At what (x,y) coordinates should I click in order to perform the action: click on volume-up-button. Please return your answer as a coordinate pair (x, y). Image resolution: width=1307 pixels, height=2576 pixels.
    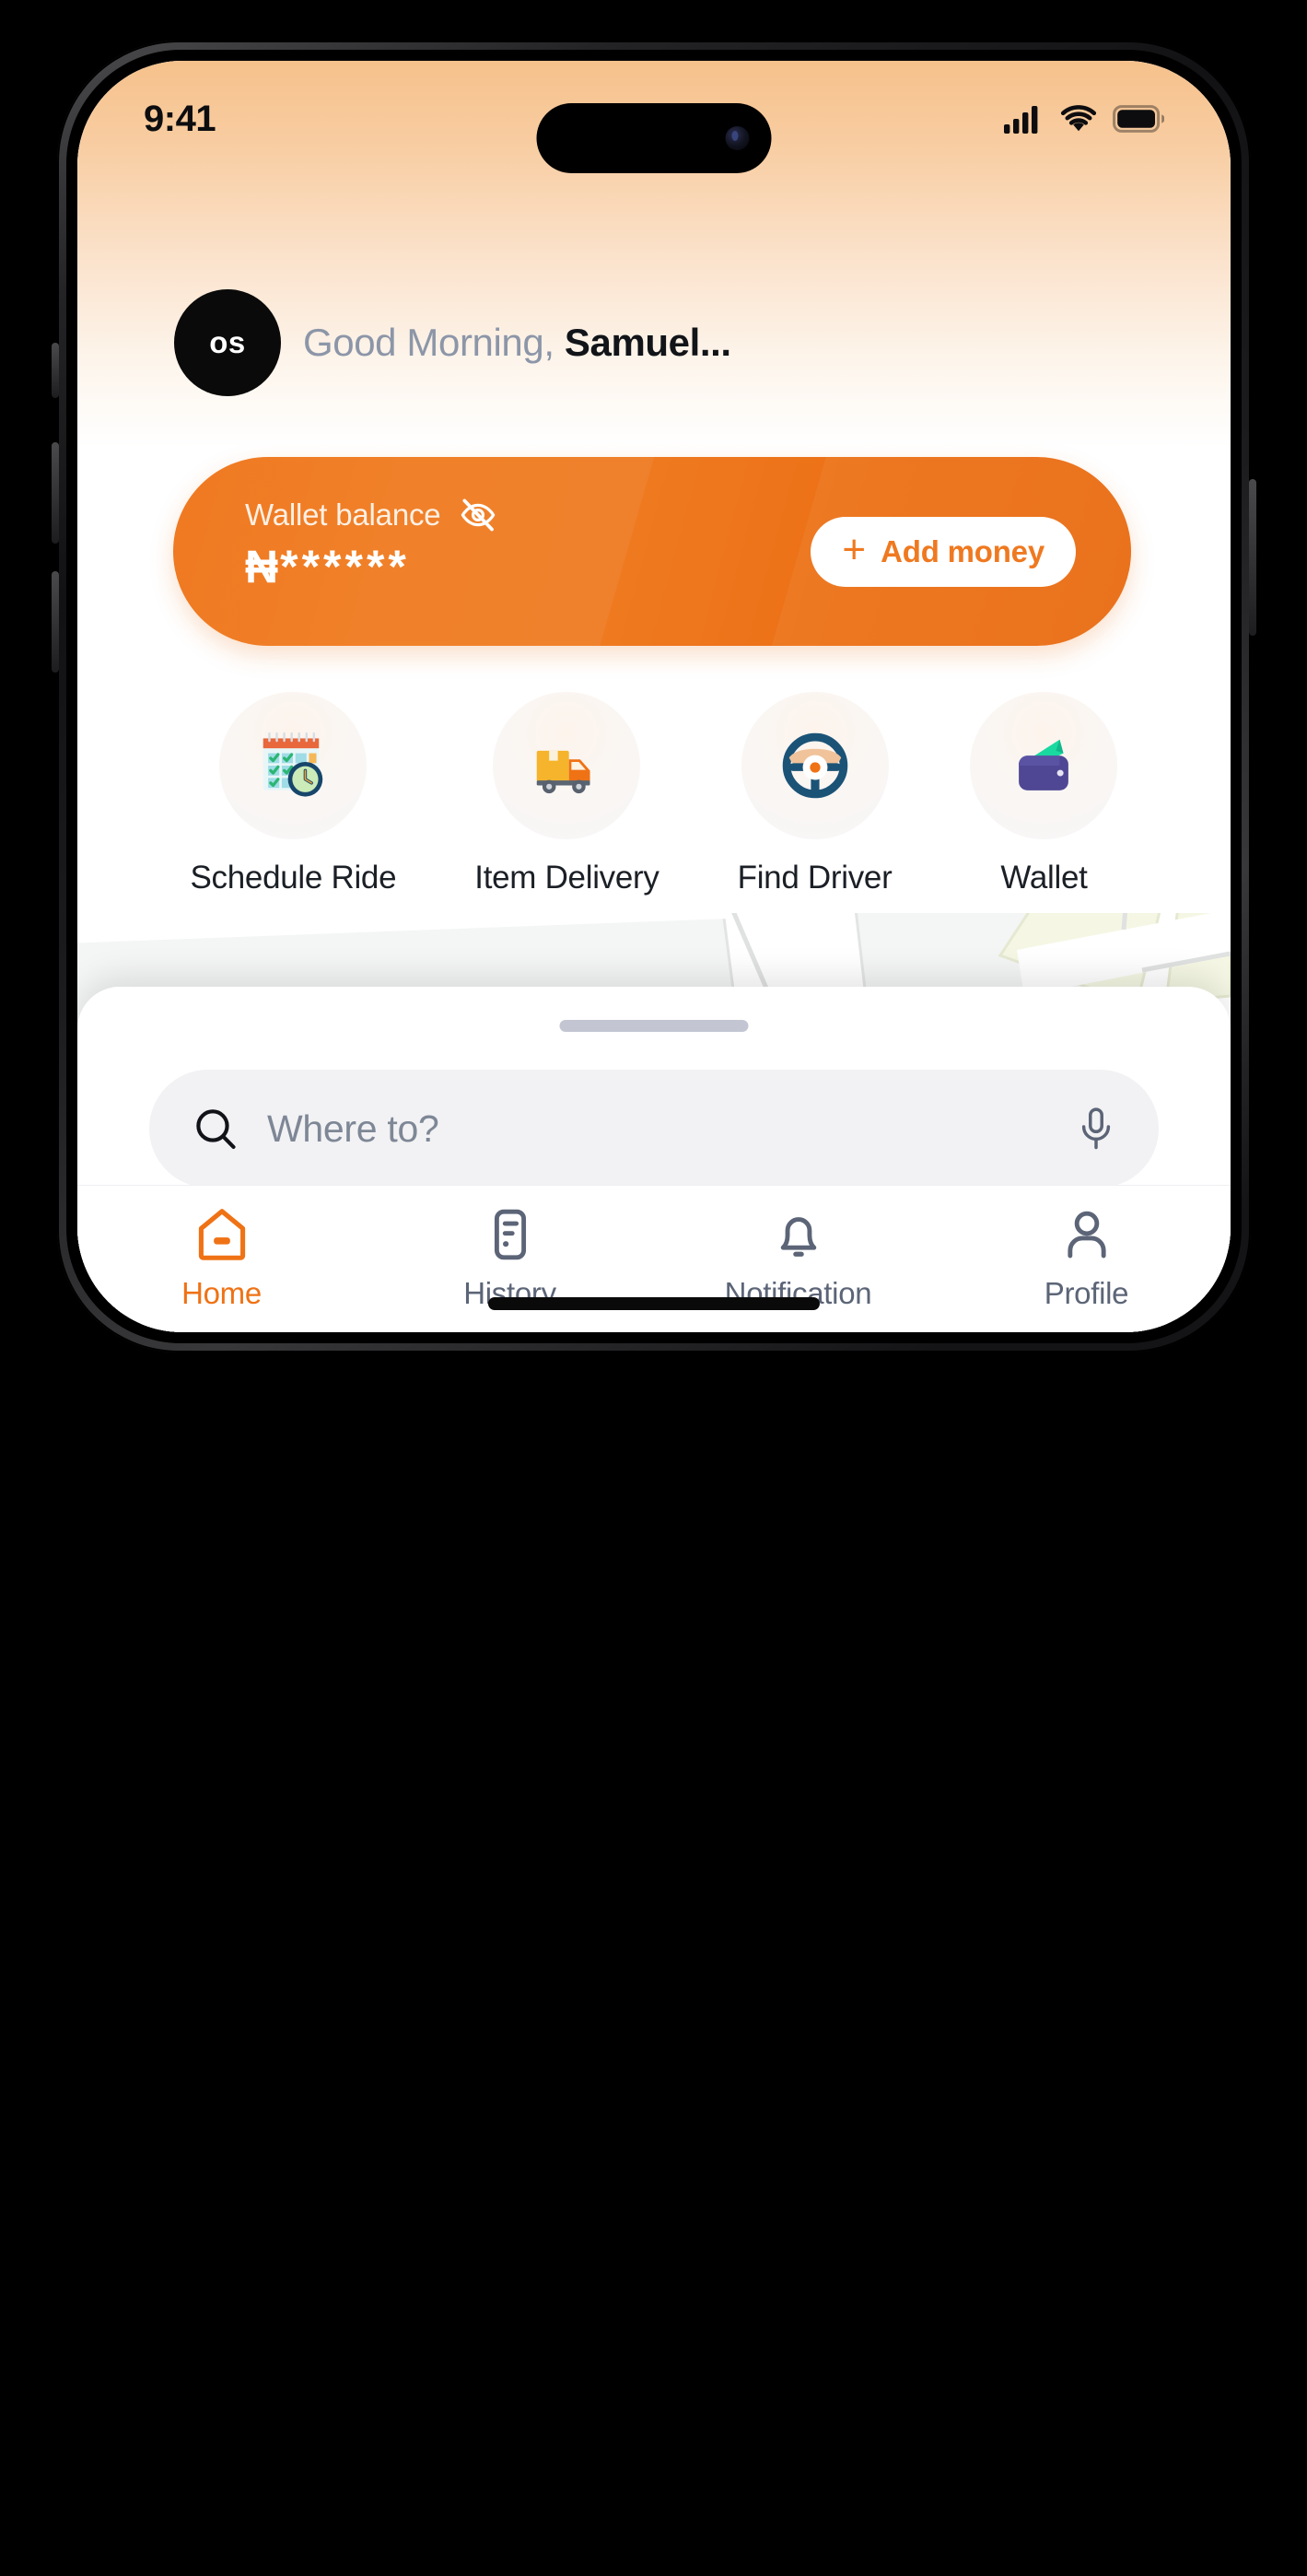
    Looking at the image, I should click on (56, 493).